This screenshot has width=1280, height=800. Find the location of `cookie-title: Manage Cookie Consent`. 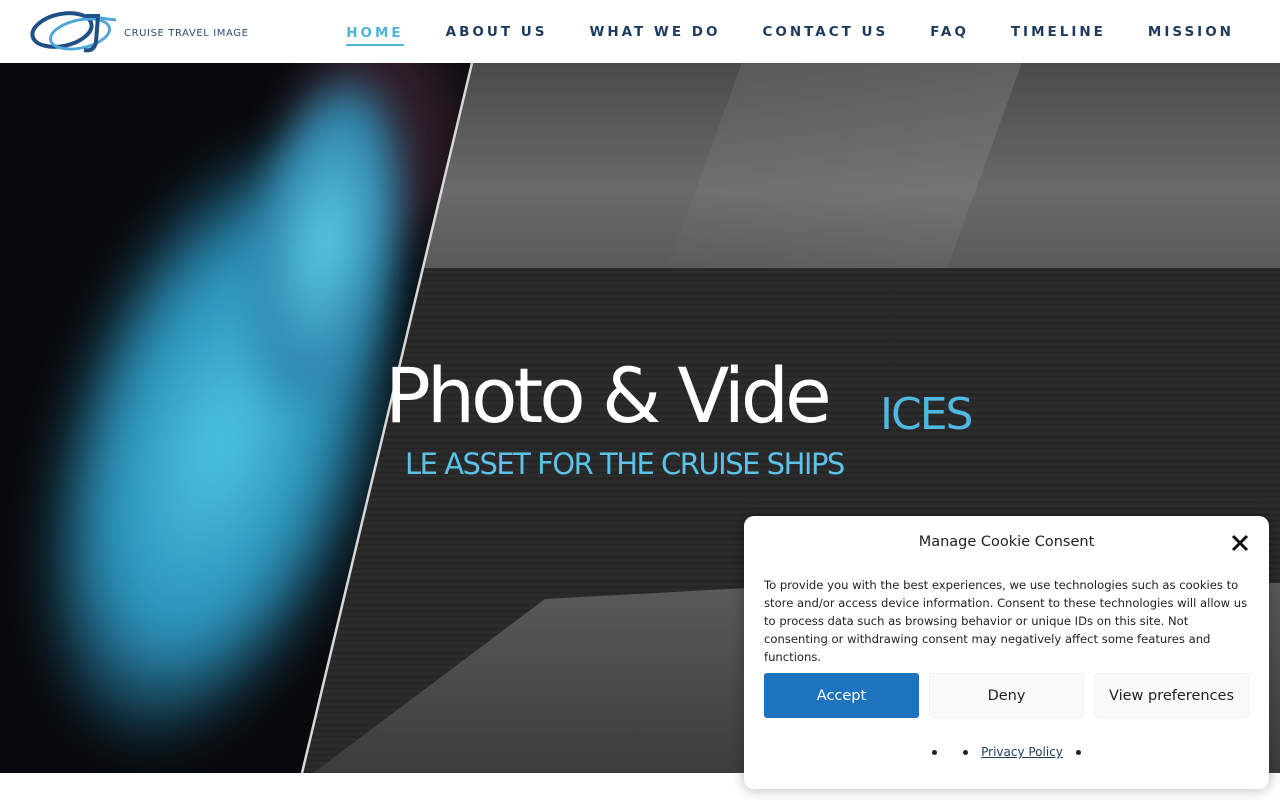

cookie-title: Manage Cookie Consent is located at coordinates (1006, 542).